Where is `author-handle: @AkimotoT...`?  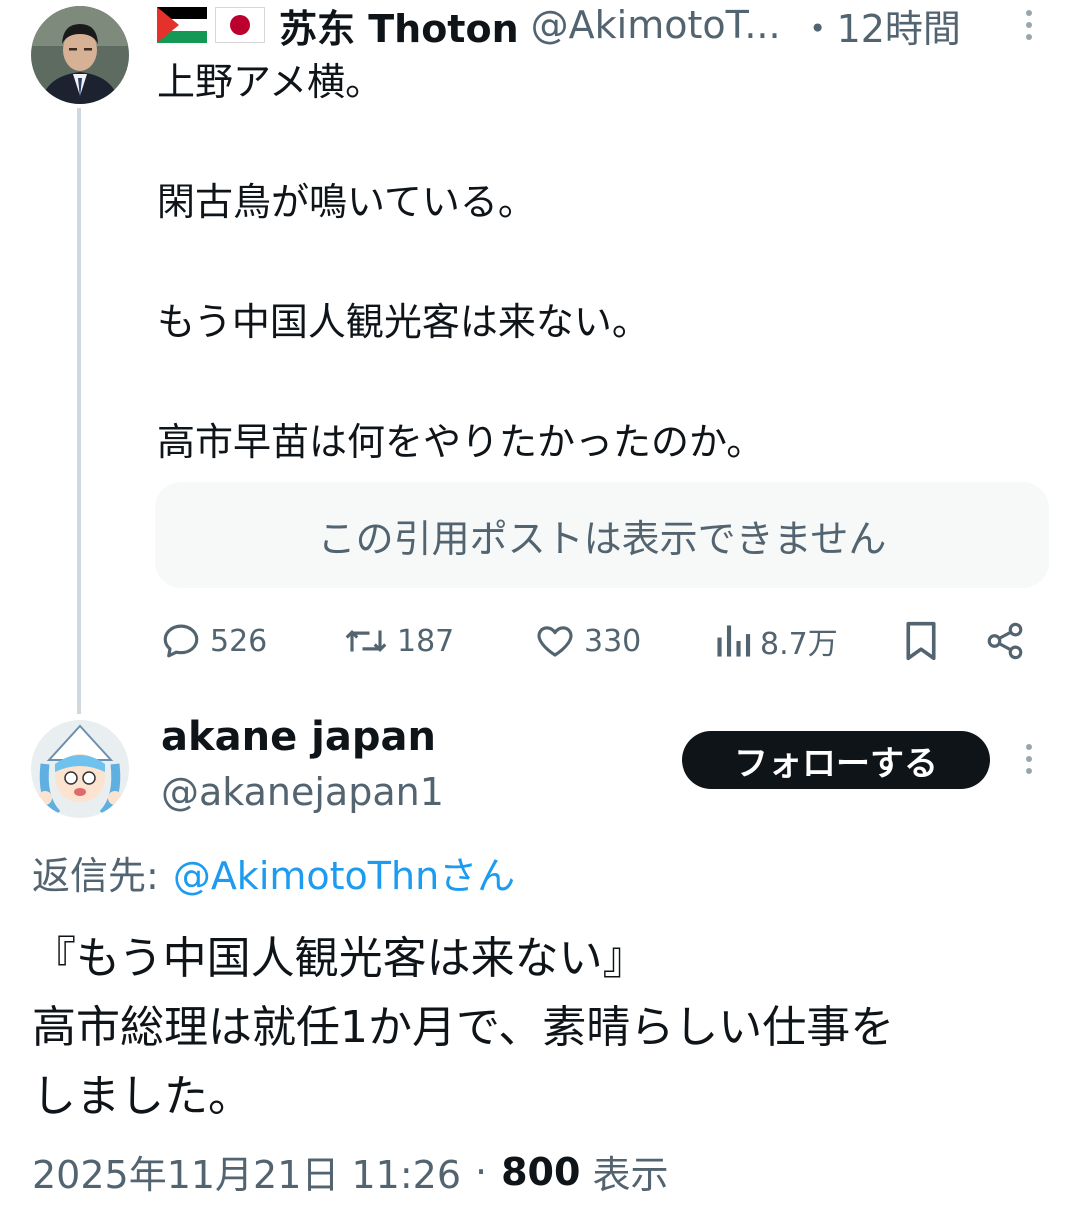 author-handle: @AkimotoT... is located at coordinates (656, 25).